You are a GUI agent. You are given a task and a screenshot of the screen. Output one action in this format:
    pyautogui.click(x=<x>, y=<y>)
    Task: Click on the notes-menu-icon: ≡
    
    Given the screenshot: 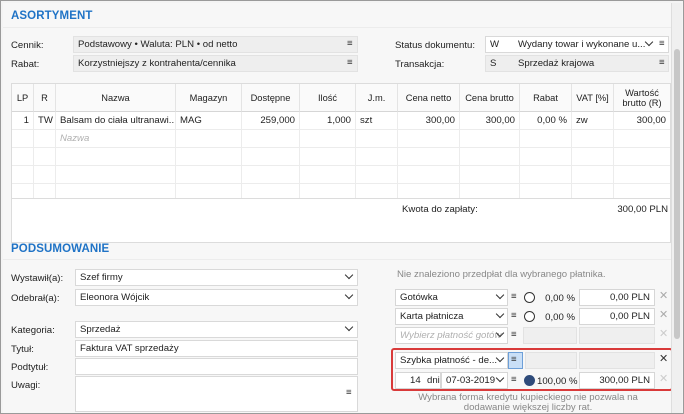 What is the action you would take?
    pyautogui.click(x=349, y=393)
    